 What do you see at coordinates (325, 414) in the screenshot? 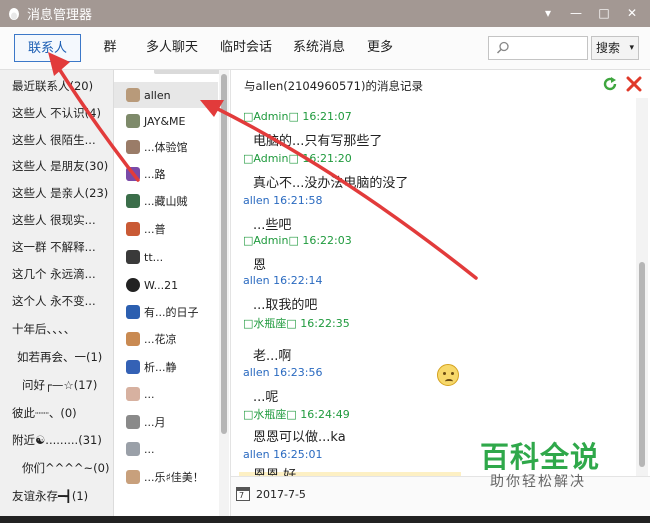
I see `timestamp: 16:24:49` at bounding box center [325, 414].